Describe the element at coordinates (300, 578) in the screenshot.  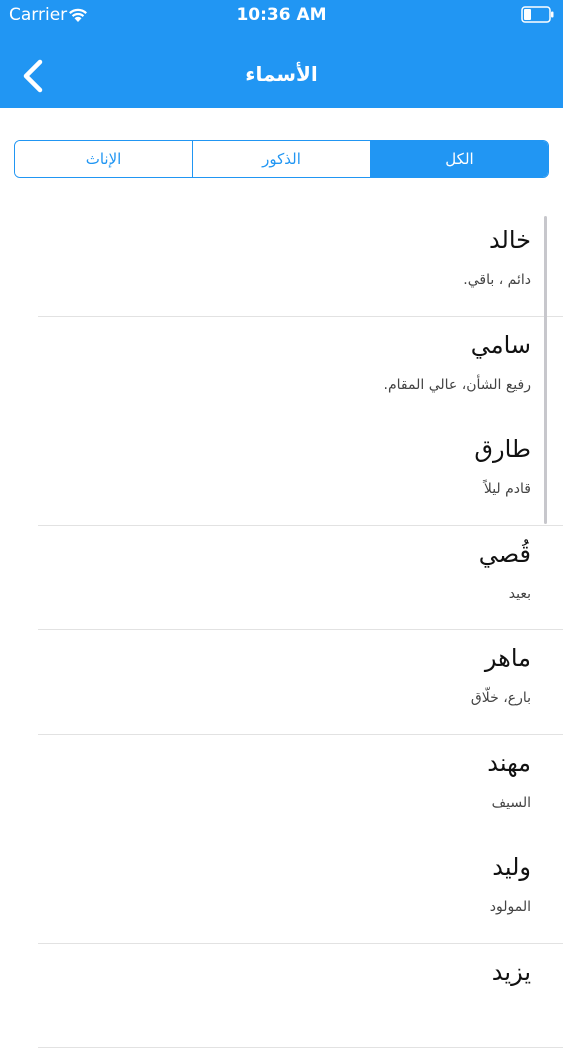
I see `list-item: قُصي بعيد` at that location.